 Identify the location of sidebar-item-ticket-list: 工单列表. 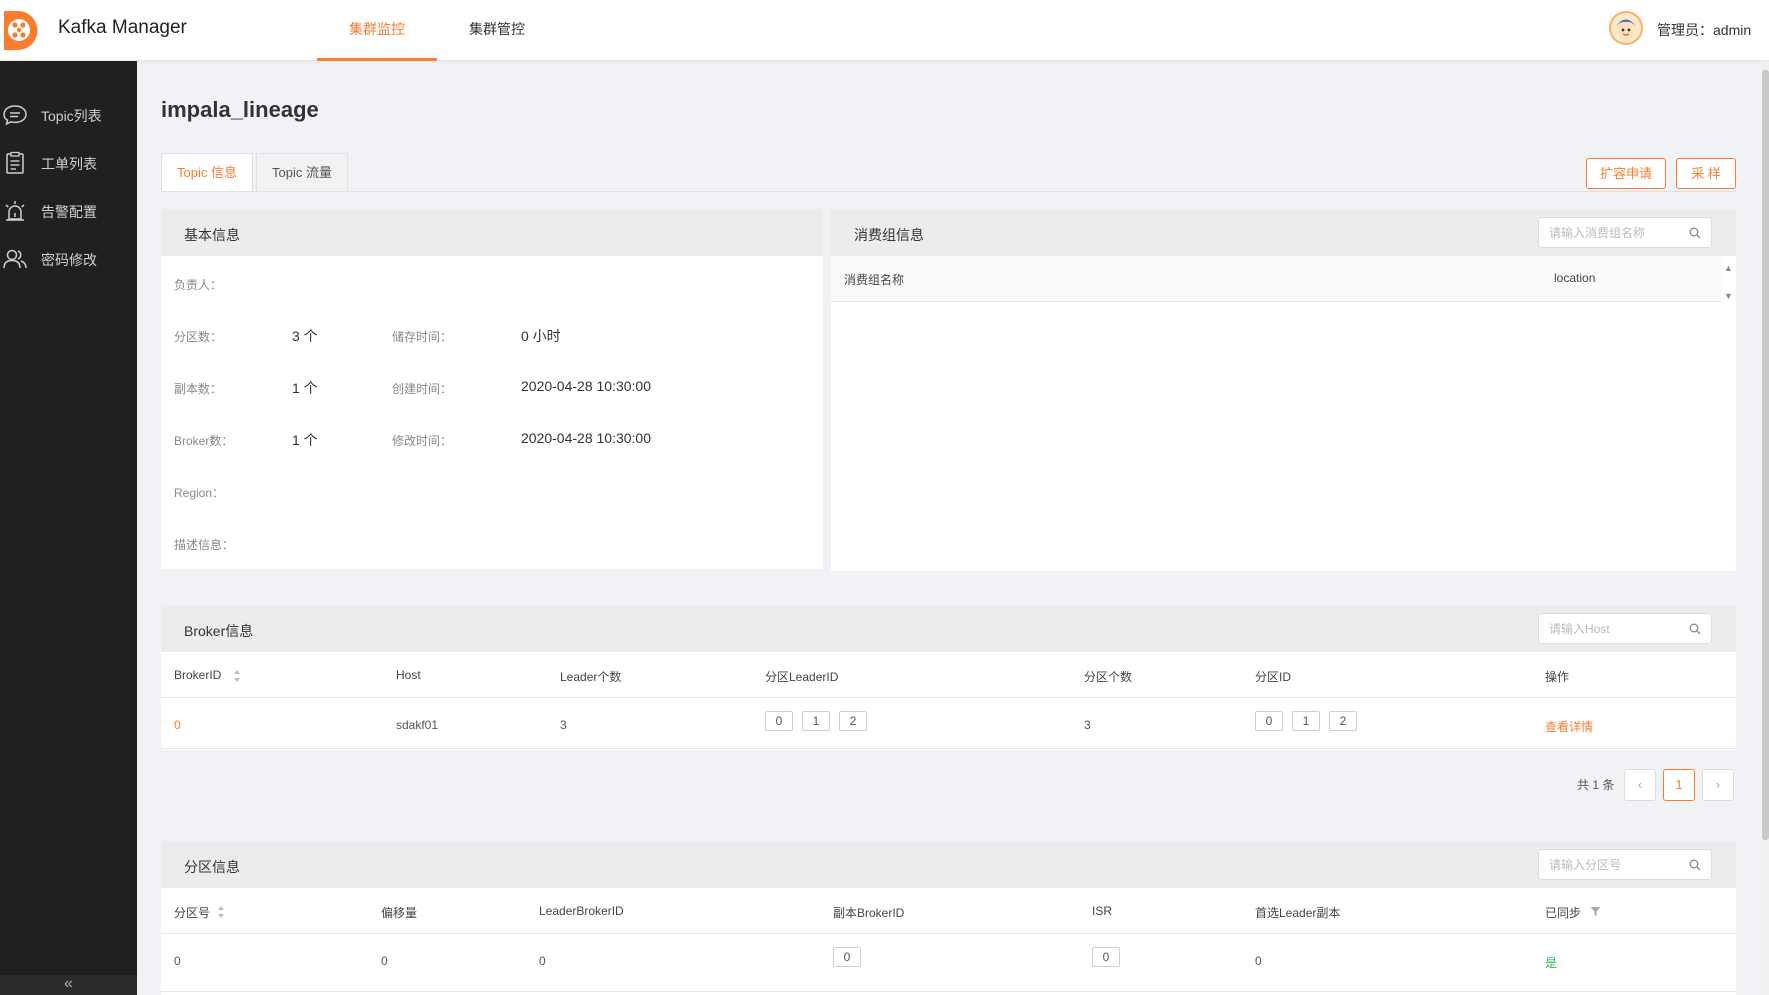
(68, 163).